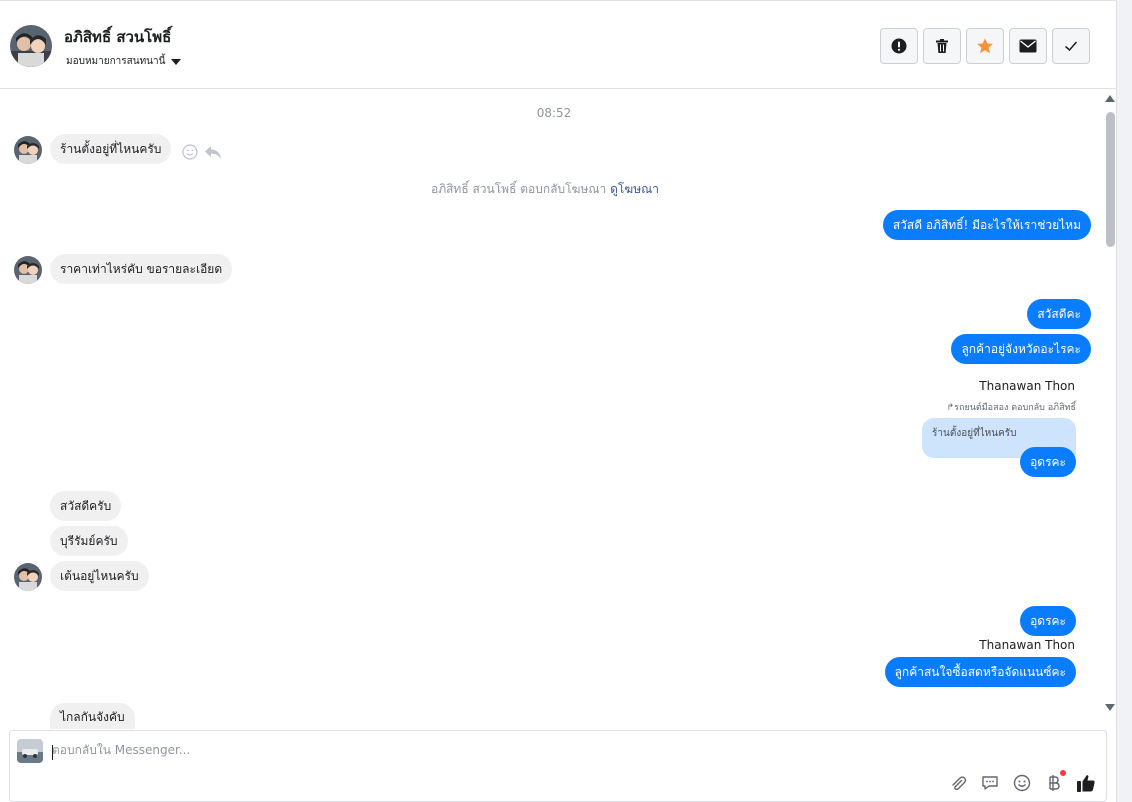 This screenshot has height=802, width=1132. I want to click on star-button, so click(985, 46).